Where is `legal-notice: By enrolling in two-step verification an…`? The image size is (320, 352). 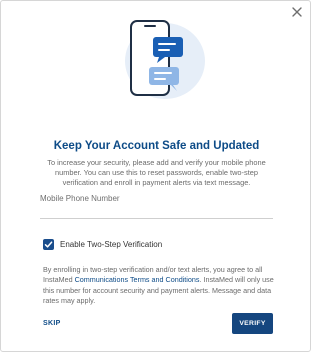 legal-notice: By enrolling in two-step verification an… is located at coordinates (160, 286).